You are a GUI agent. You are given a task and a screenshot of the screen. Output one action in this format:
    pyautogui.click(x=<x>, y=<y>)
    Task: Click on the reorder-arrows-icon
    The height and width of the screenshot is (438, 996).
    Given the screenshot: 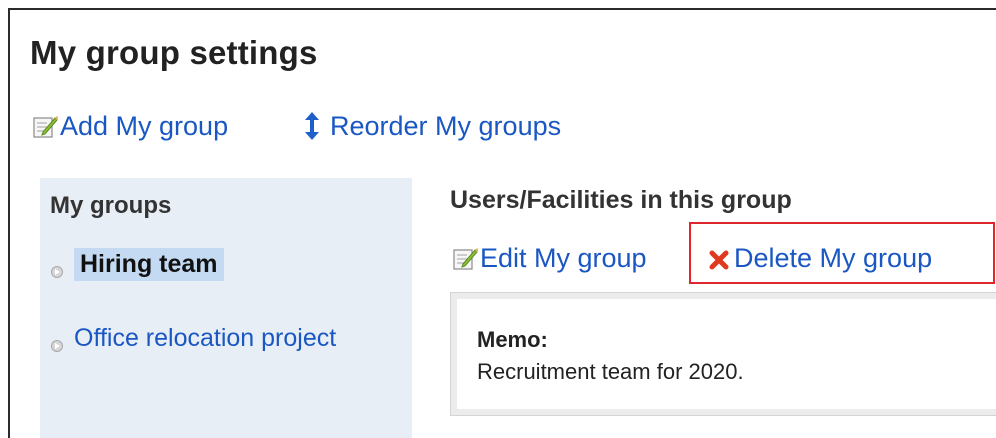 What is the action you would take?
    pyautogui.click(x=312, y=126)
    